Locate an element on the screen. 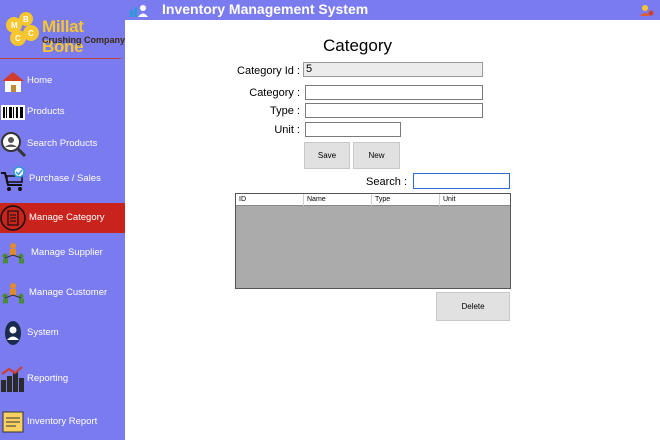 The height and width of the screenshot is (440, 660). sidebar-item-manage-customer: Manage Customer is located at coordinates (62, 293).